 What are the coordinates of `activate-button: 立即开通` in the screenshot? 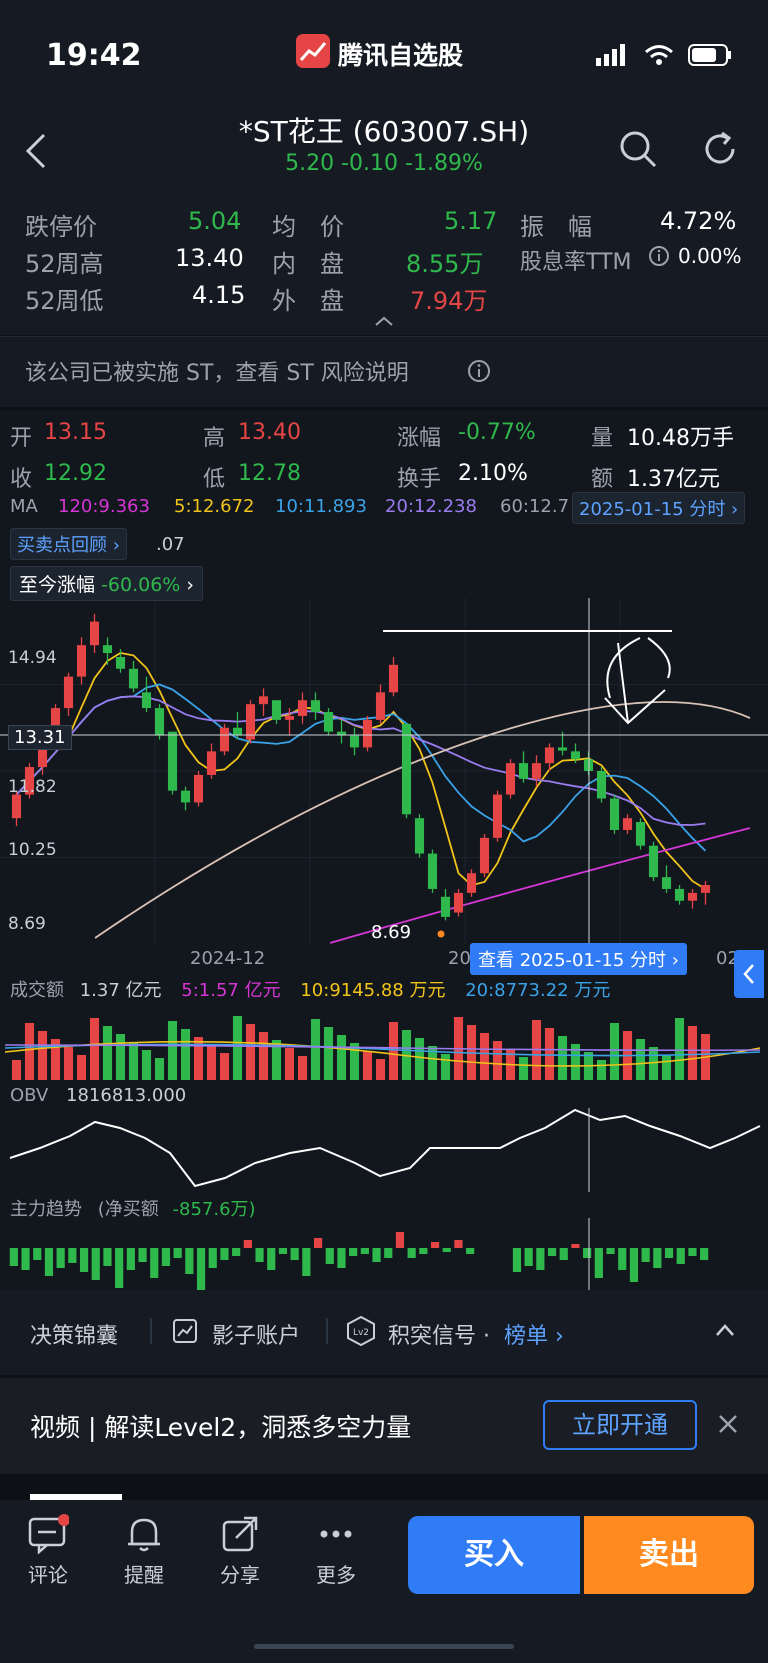 It's located at (620, 1425).